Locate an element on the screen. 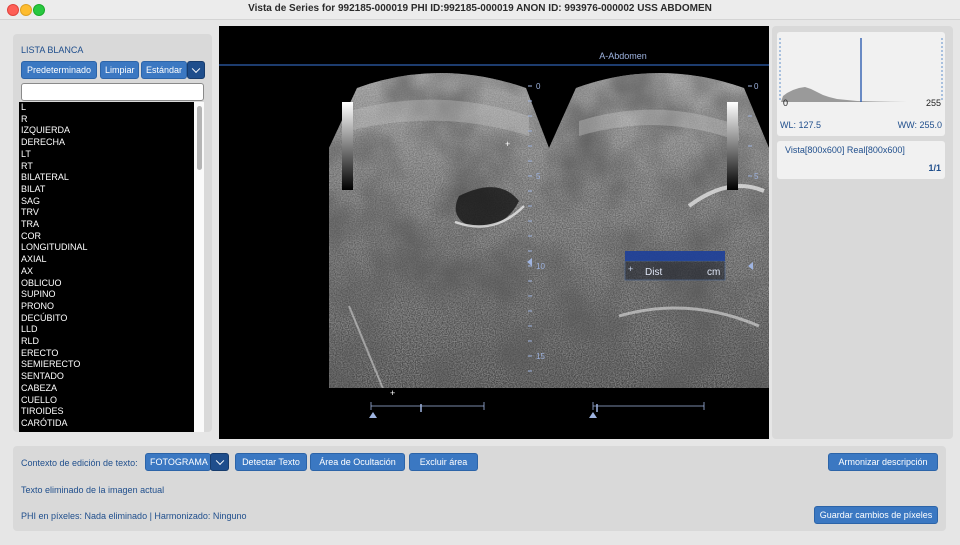 The height and width of the screenshot is (545, 960). context-select: FOTOGRAMA is located at coordinates (178, 462).